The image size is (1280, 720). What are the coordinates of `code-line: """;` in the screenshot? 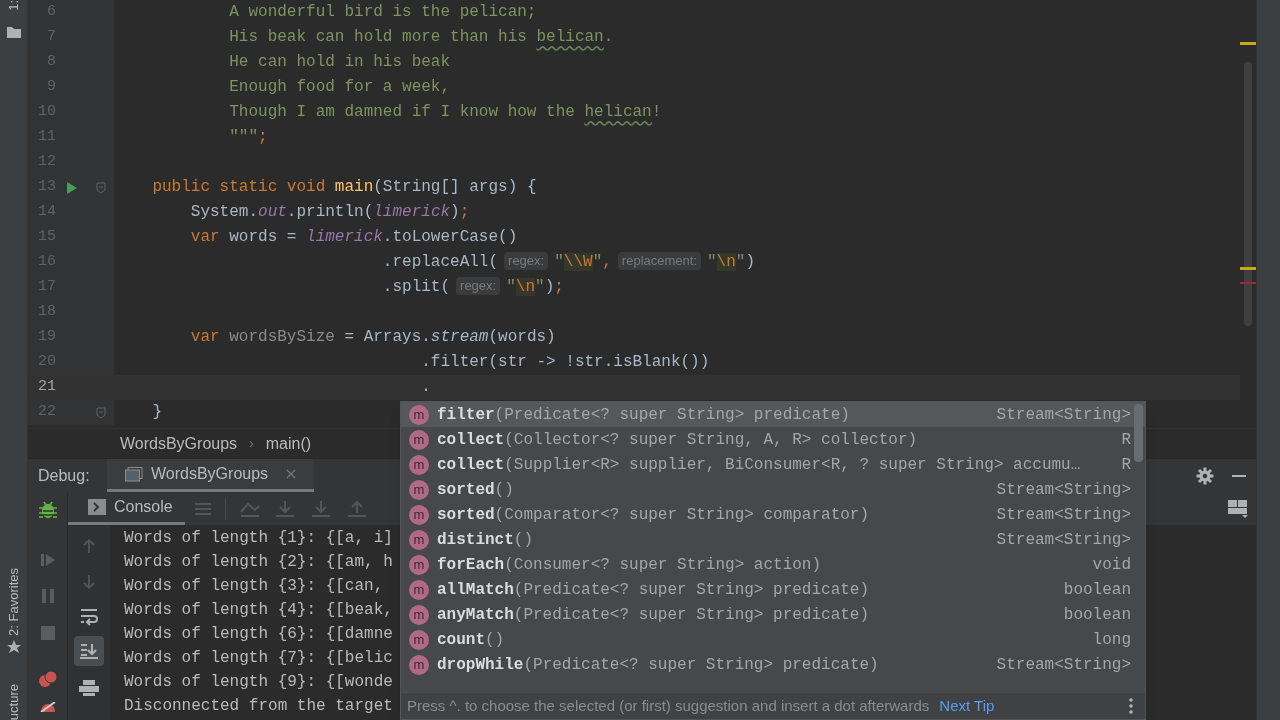 It's located at (248, 137).